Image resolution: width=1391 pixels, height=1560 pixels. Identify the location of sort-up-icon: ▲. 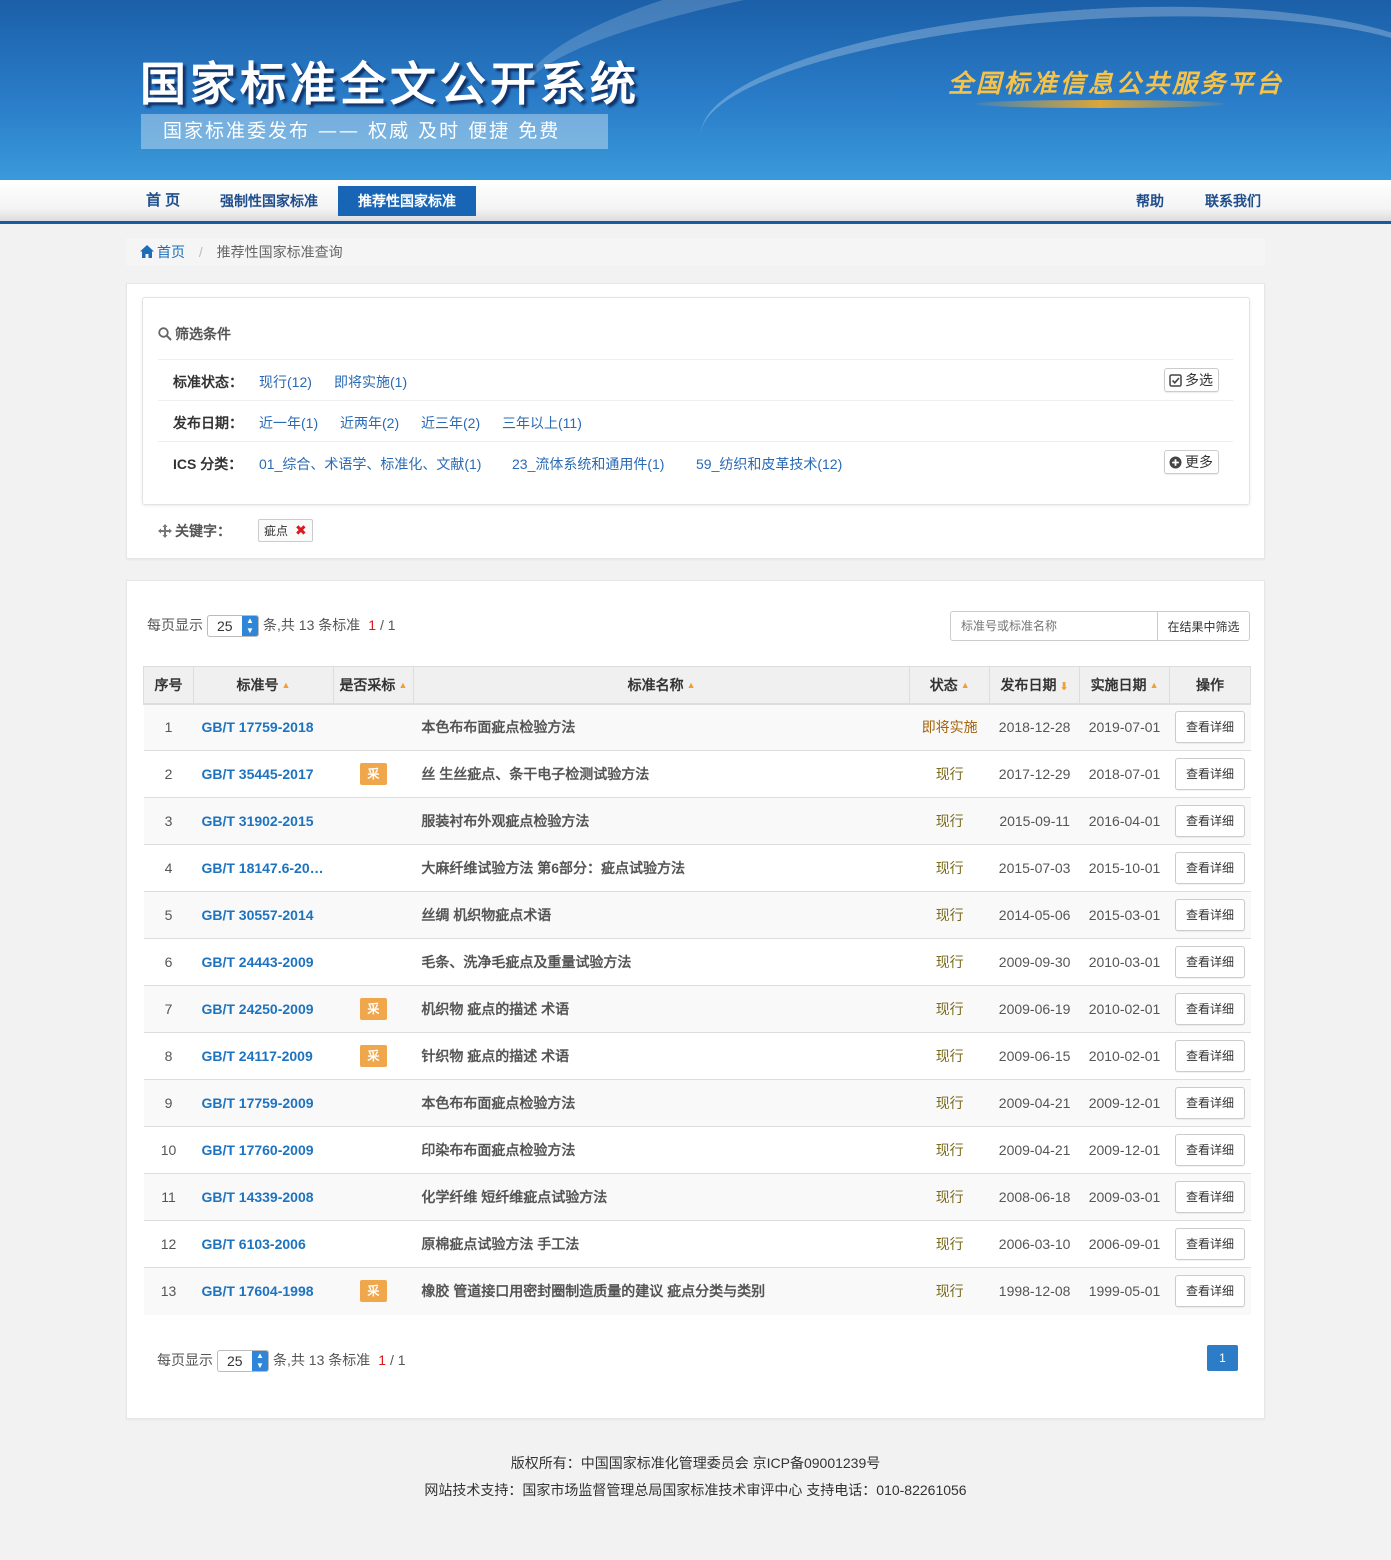
(403, 684).